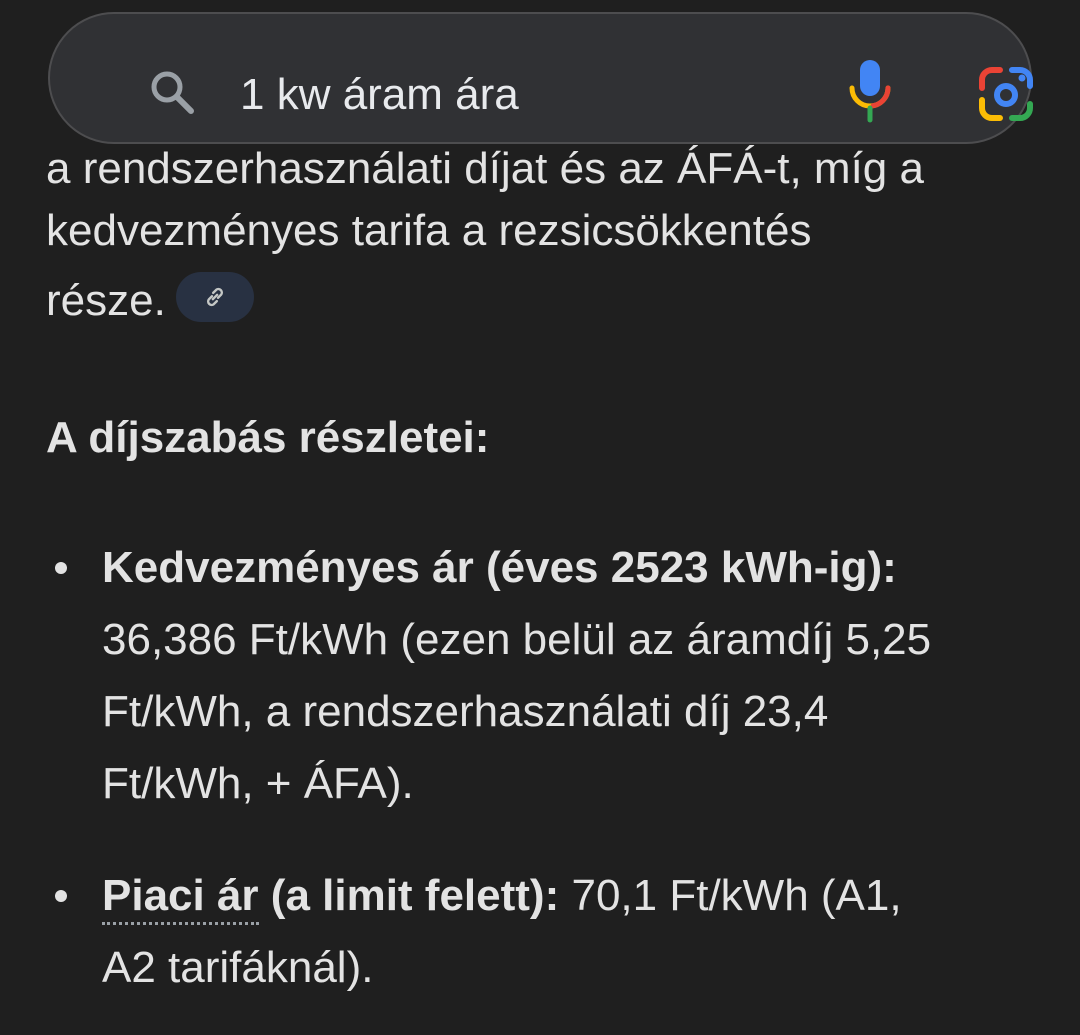 This screenshot has width=1080, height=1035. What do you see at coordinates (238, 967) in the screenshot?
I see `list-item-line: A2 tarifáknál).` at bounding box center [238, 967].